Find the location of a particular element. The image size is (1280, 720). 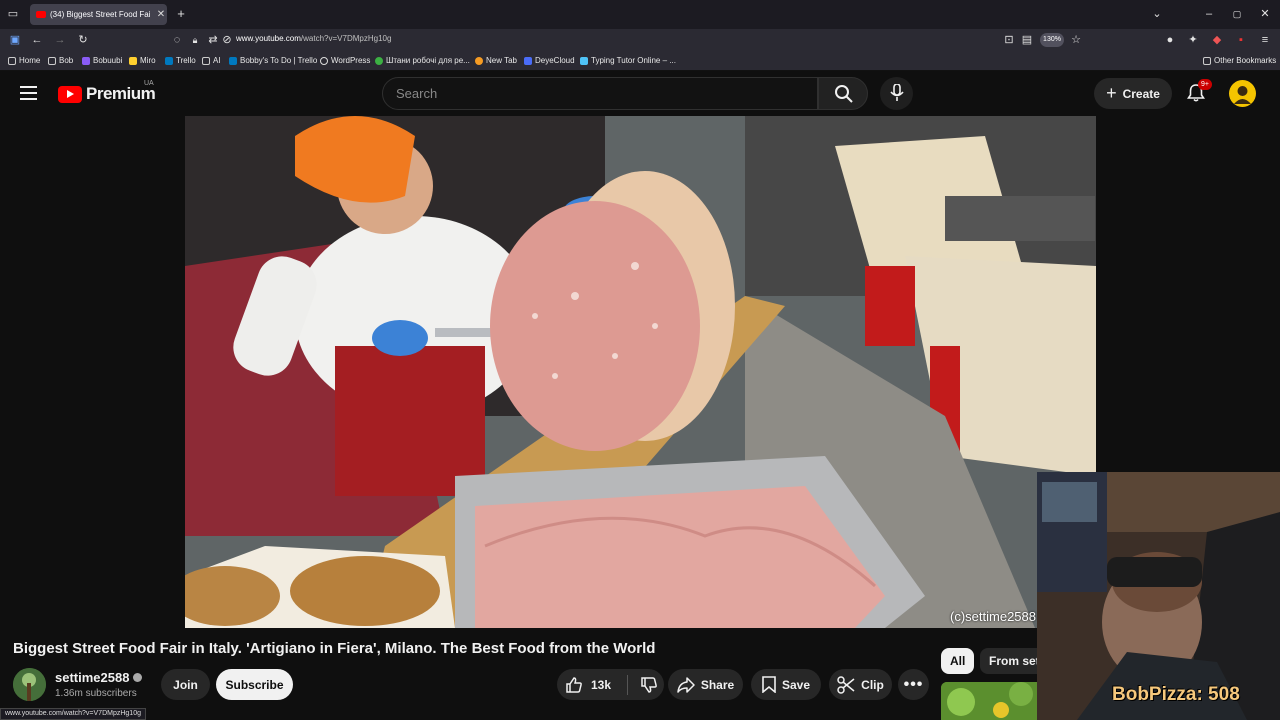

webcam-overlay: BobPizza: 508 is located at coordinates (1158, 596).